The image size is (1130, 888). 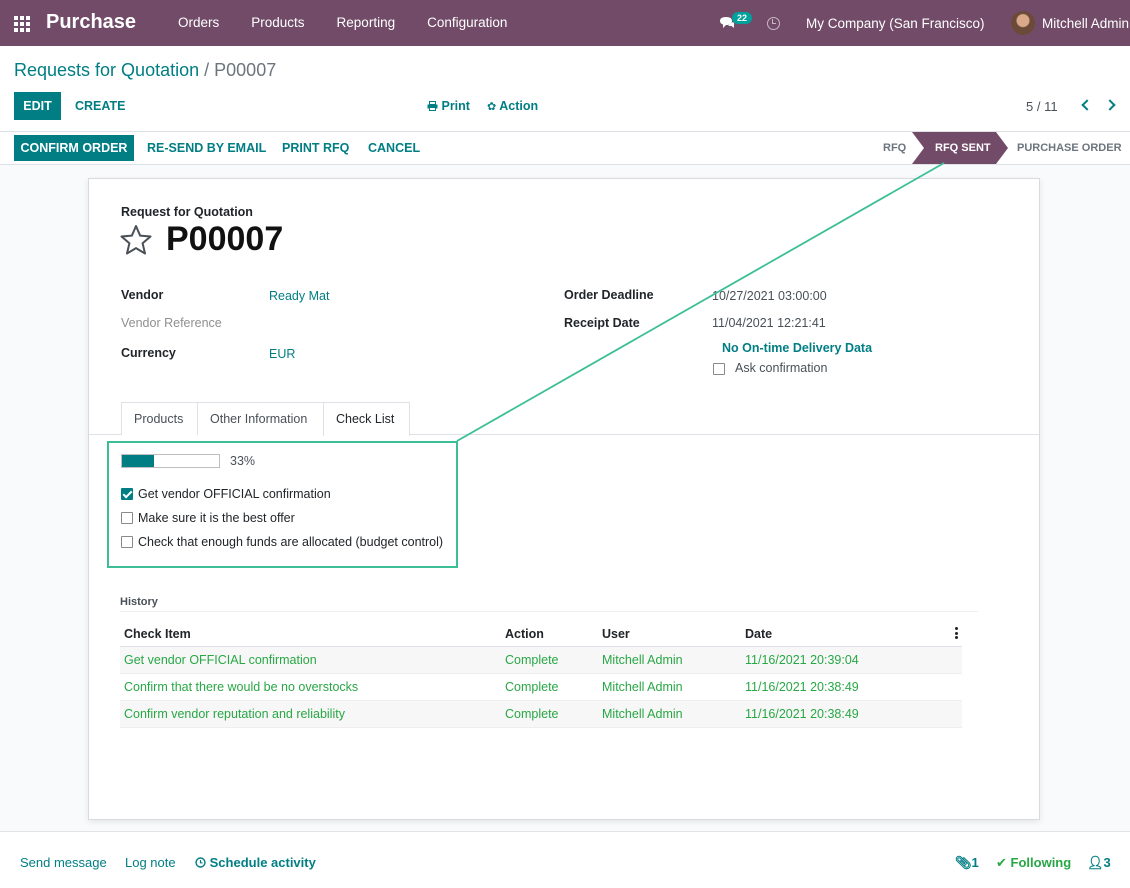 I want to click on history-table-header: Check Item Action User Date, so click(x=541, y=634).